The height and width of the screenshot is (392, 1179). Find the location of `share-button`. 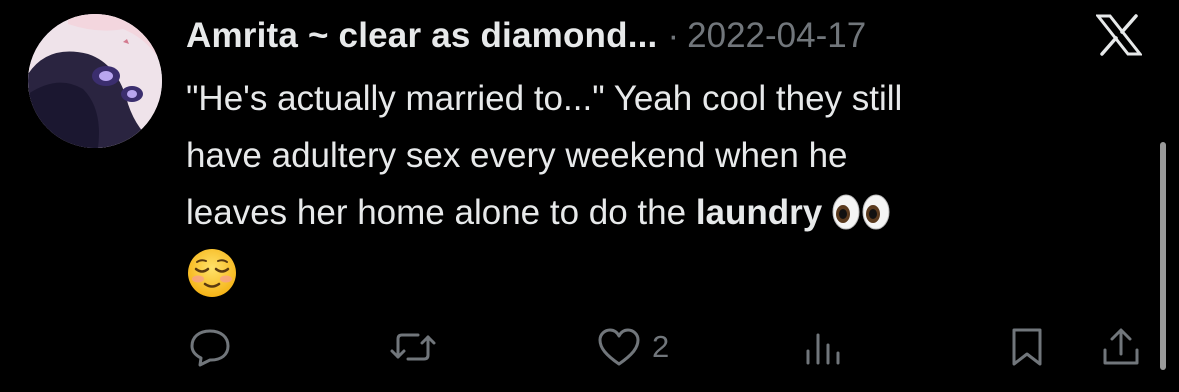

share-button is located at coordinates (1121, 347).